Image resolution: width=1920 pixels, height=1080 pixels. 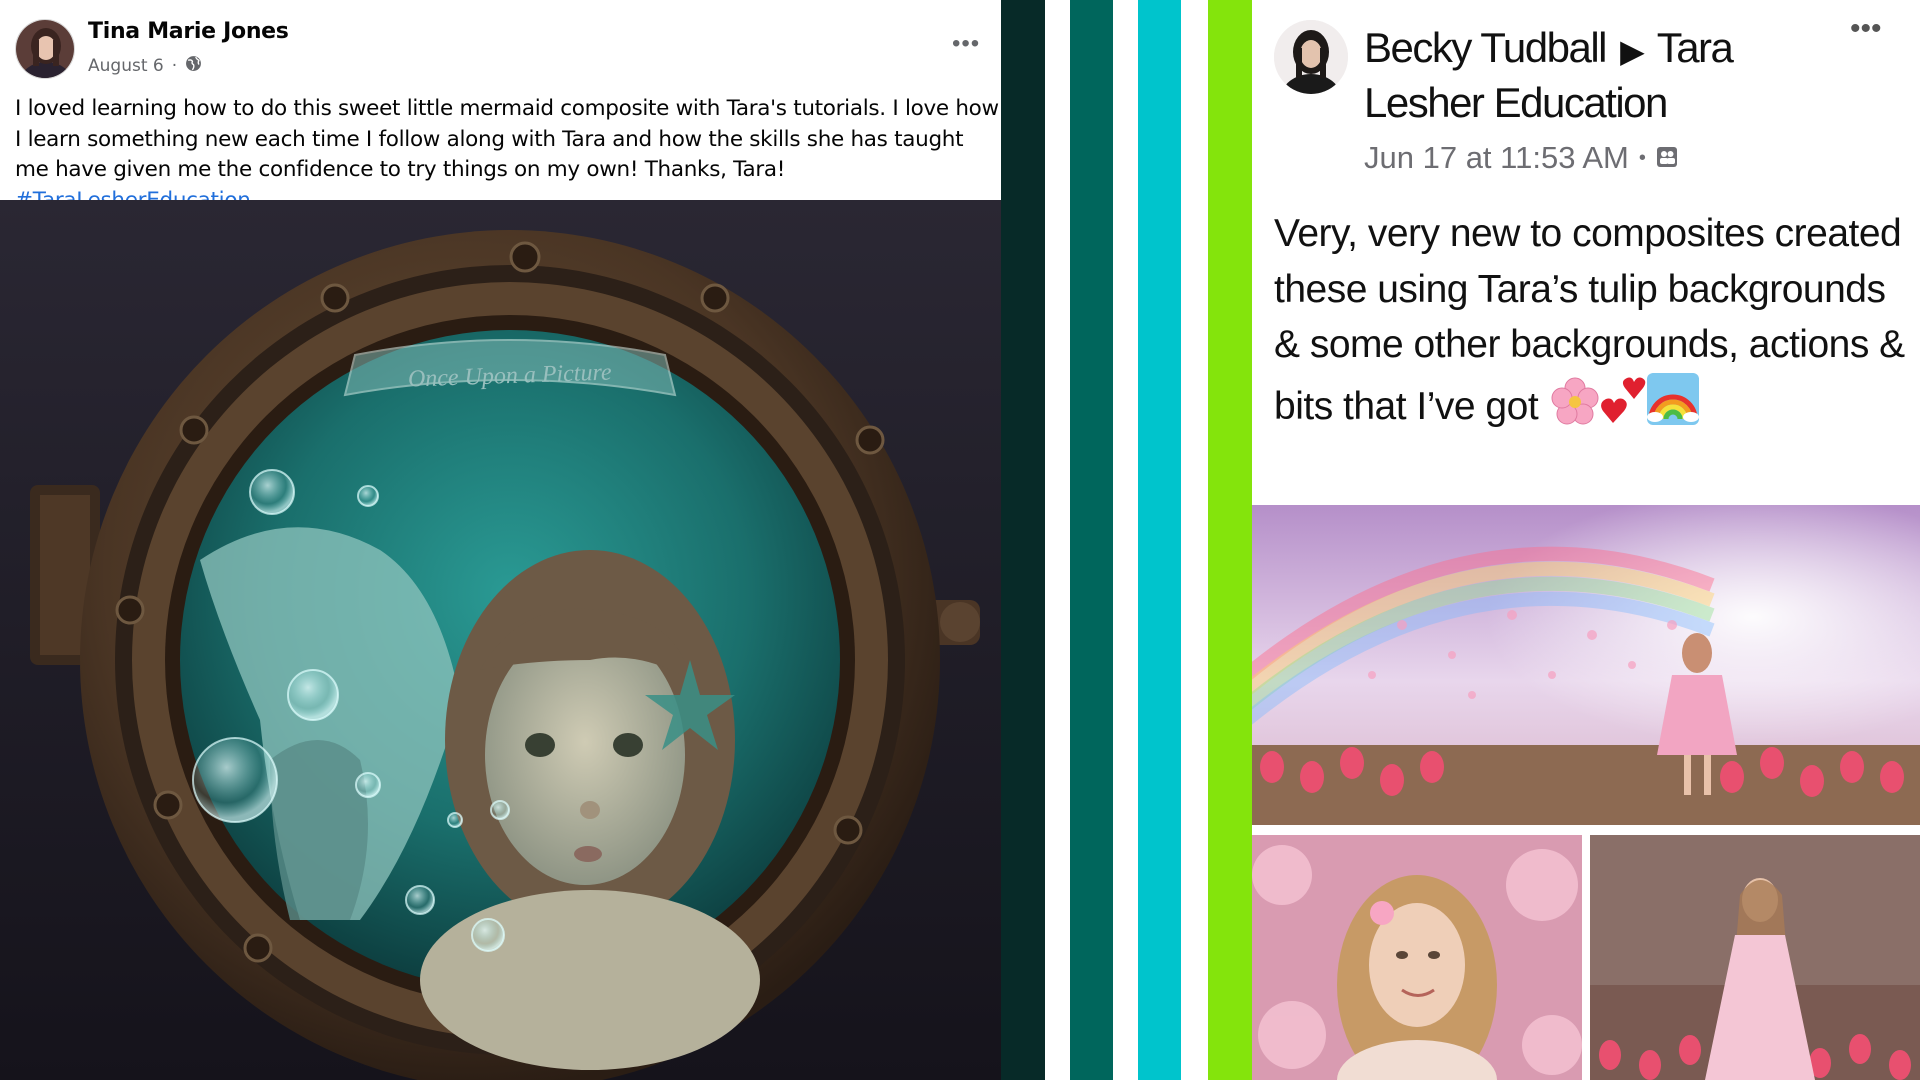 What do you see at coordinates (1667, 158) in the screenshot?
I see `group-icon` at bounding box center [1667, 158].